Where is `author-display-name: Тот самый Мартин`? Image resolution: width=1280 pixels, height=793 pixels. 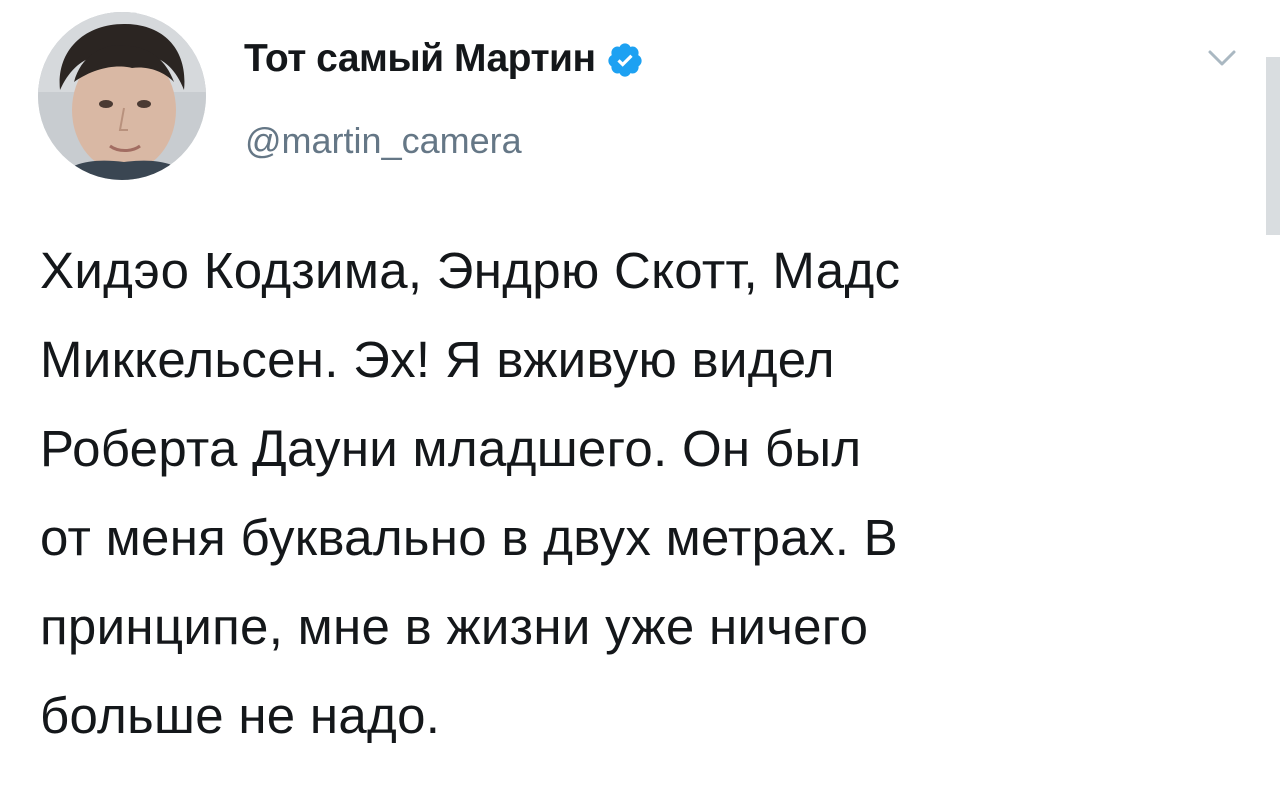 author-display-name: Тот самый Мартин is located at coordinates (444, 59).